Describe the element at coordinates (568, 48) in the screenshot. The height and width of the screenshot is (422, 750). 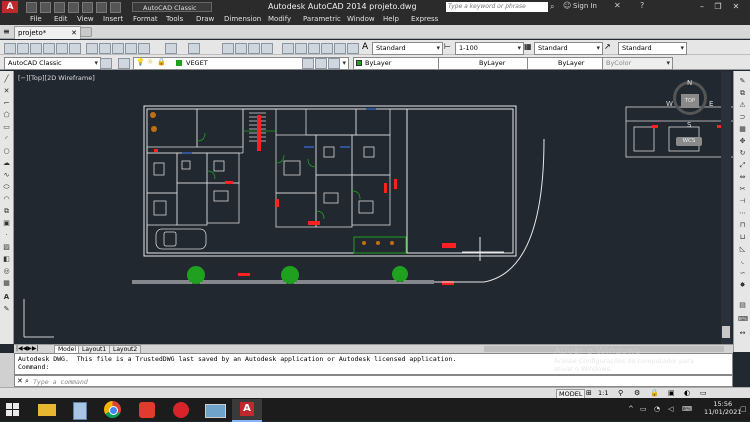
I see `table-style-select: Standard` at that location.